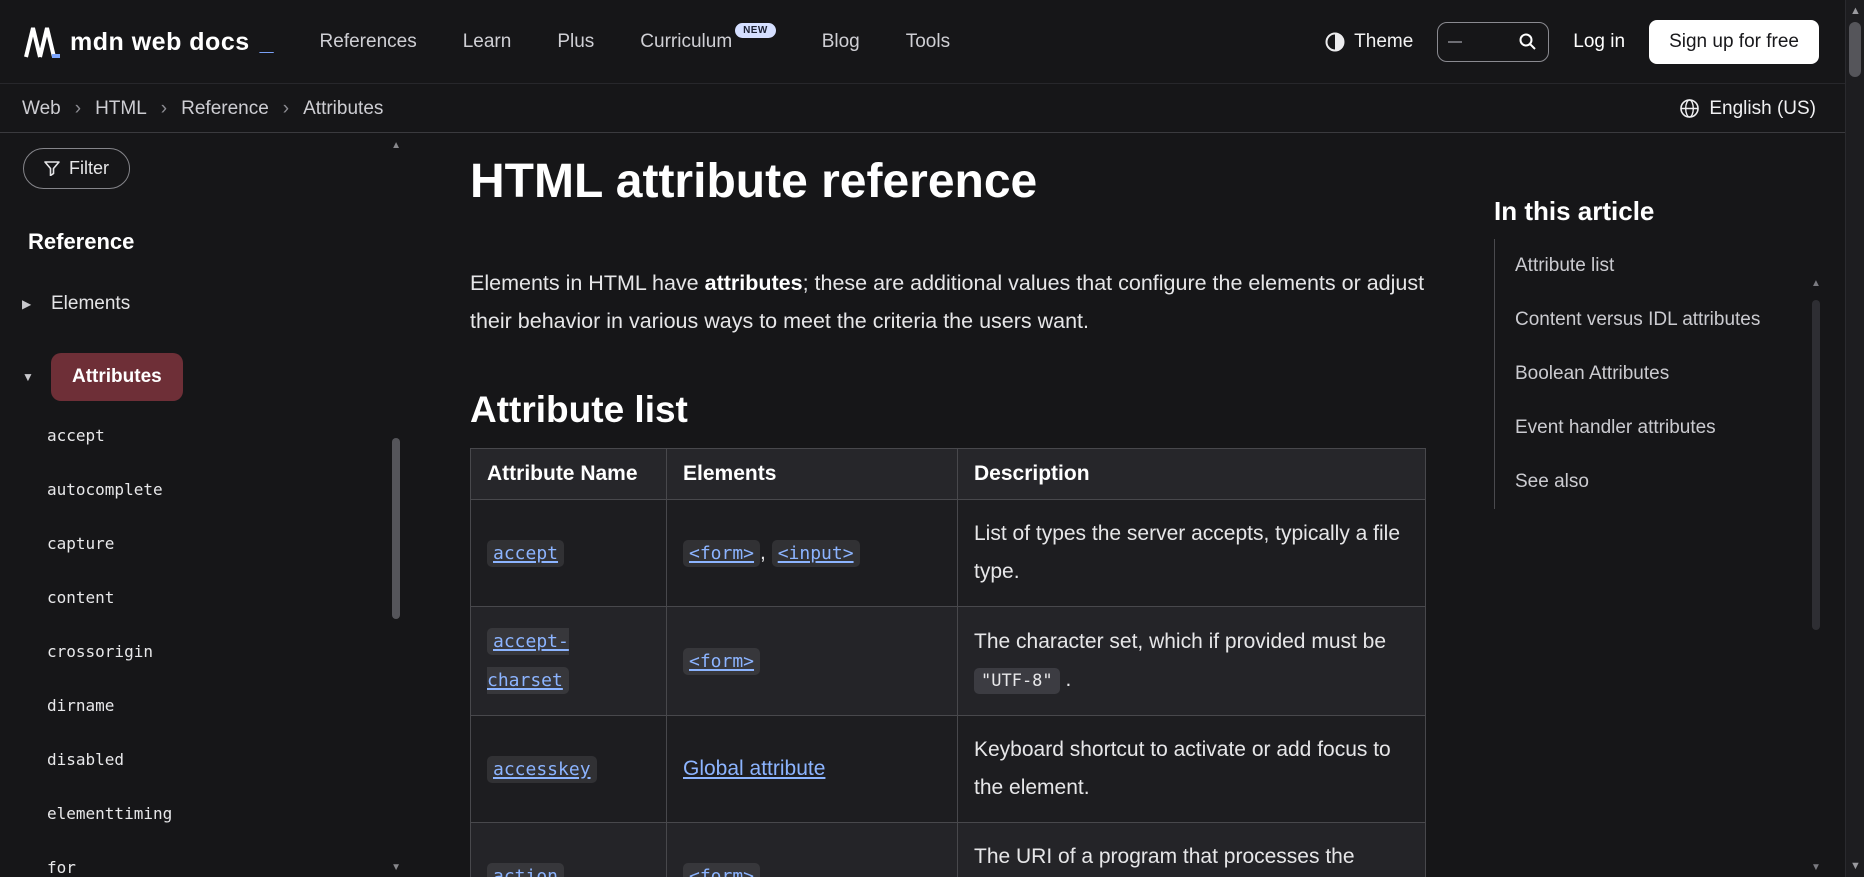 The image size is (1864, 877). What do you see at coordinates (224, 436) in the screenshot?
I see `sidebar-attribute-item: accept` at bounding box center [224, 436].